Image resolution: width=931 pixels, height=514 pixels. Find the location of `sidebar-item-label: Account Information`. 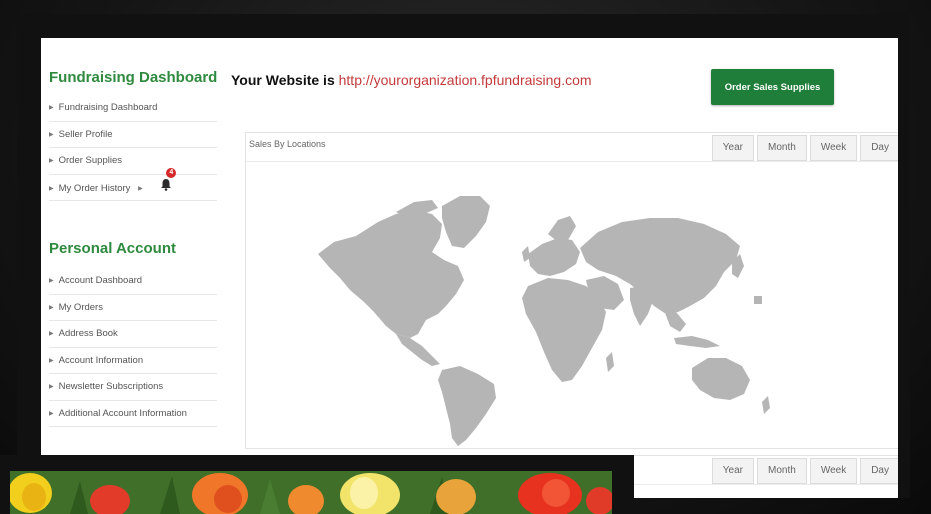

sidebar-item-label: Account Information is located at coordinates (101, 360).